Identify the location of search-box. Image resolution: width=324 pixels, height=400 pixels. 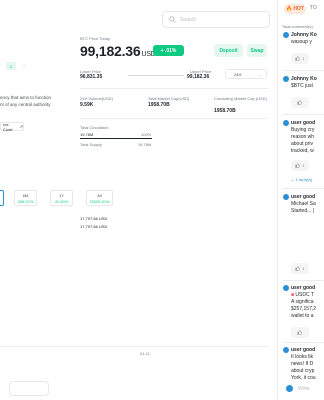
(216, 19).